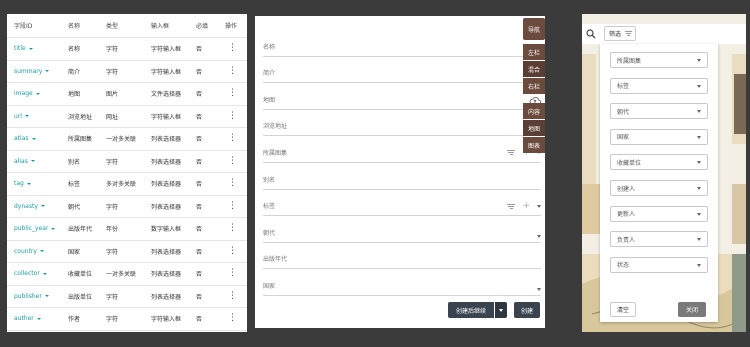  Describe the element at coordinates (659, 85) in the screenshot. I see `filter-select: 标签` at that location.